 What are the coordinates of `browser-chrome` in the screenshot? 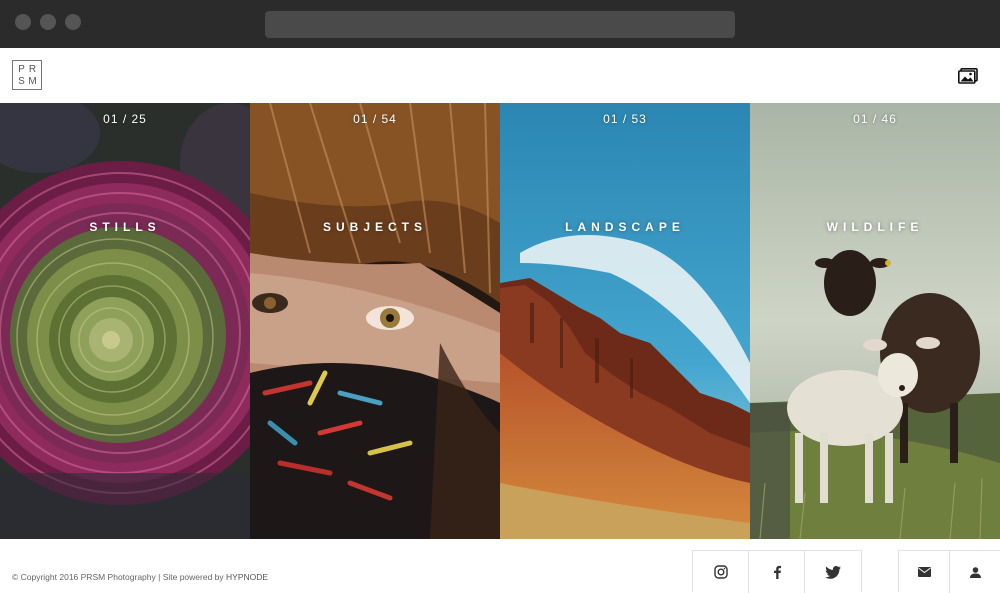 It's located at (500, 24).